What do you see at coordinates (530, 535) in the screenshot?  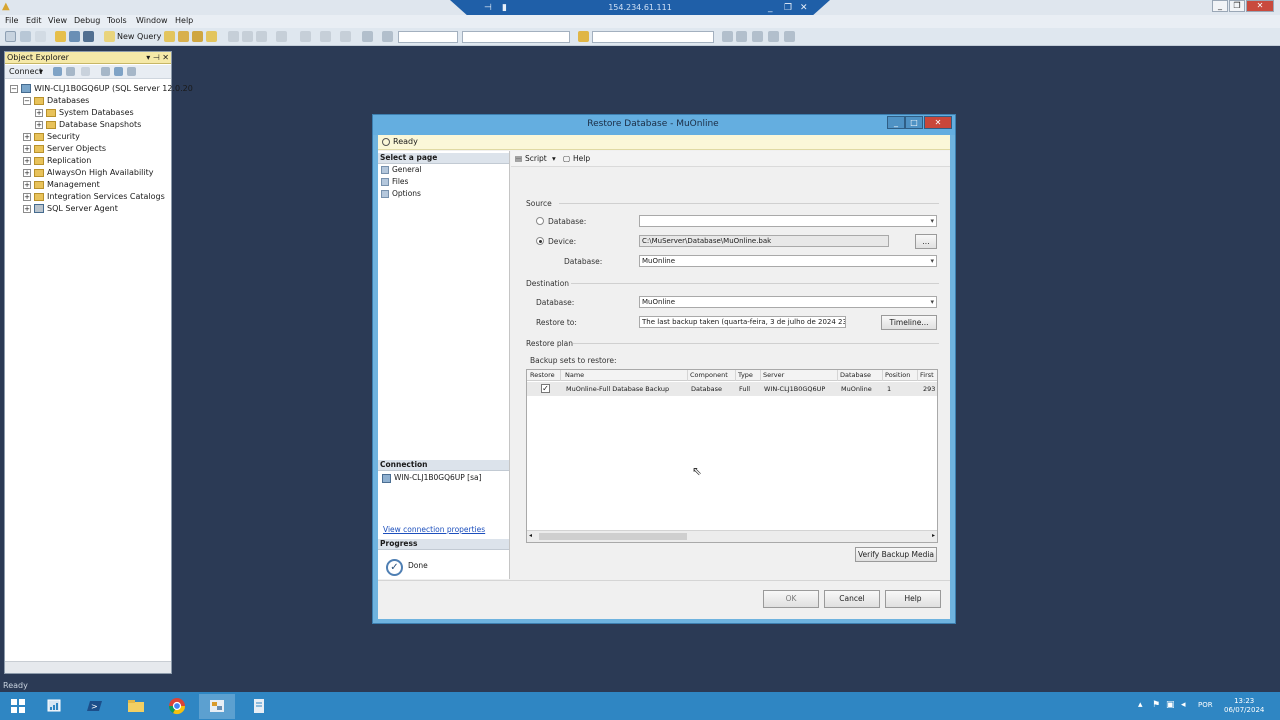 I see `scroll-left-icon: ◂` at bounding box center [530, 535].